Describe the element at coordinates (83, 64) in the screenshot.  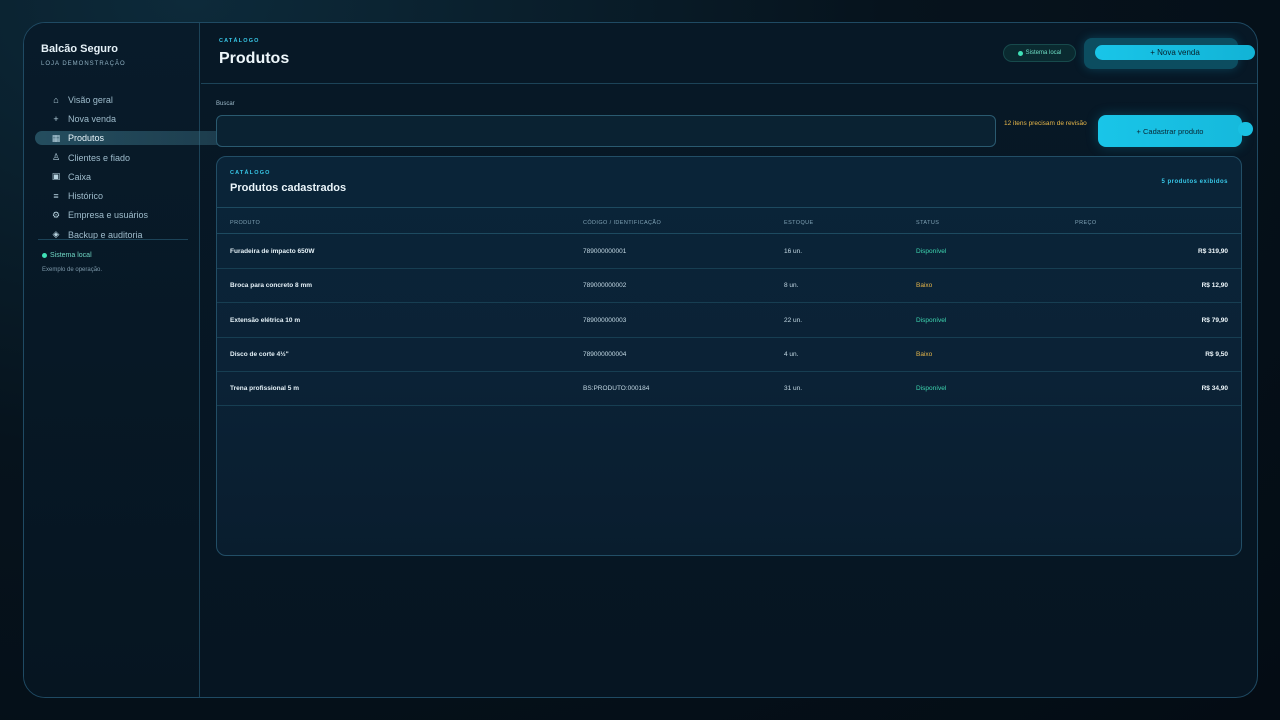
I see `store-name: LOJA DEMONSTRAÇÃO` at that location.